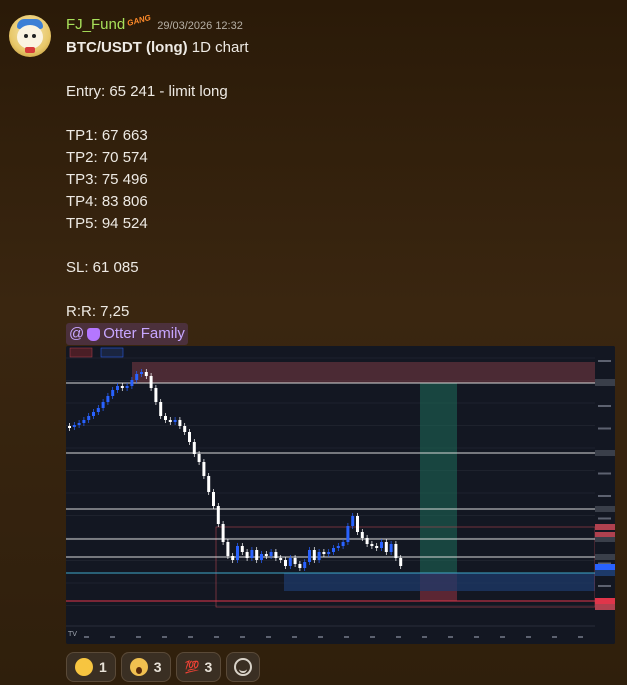 This screenshot has height=685, width=627. I want to click on sl-price-badge, so click(605, 601).